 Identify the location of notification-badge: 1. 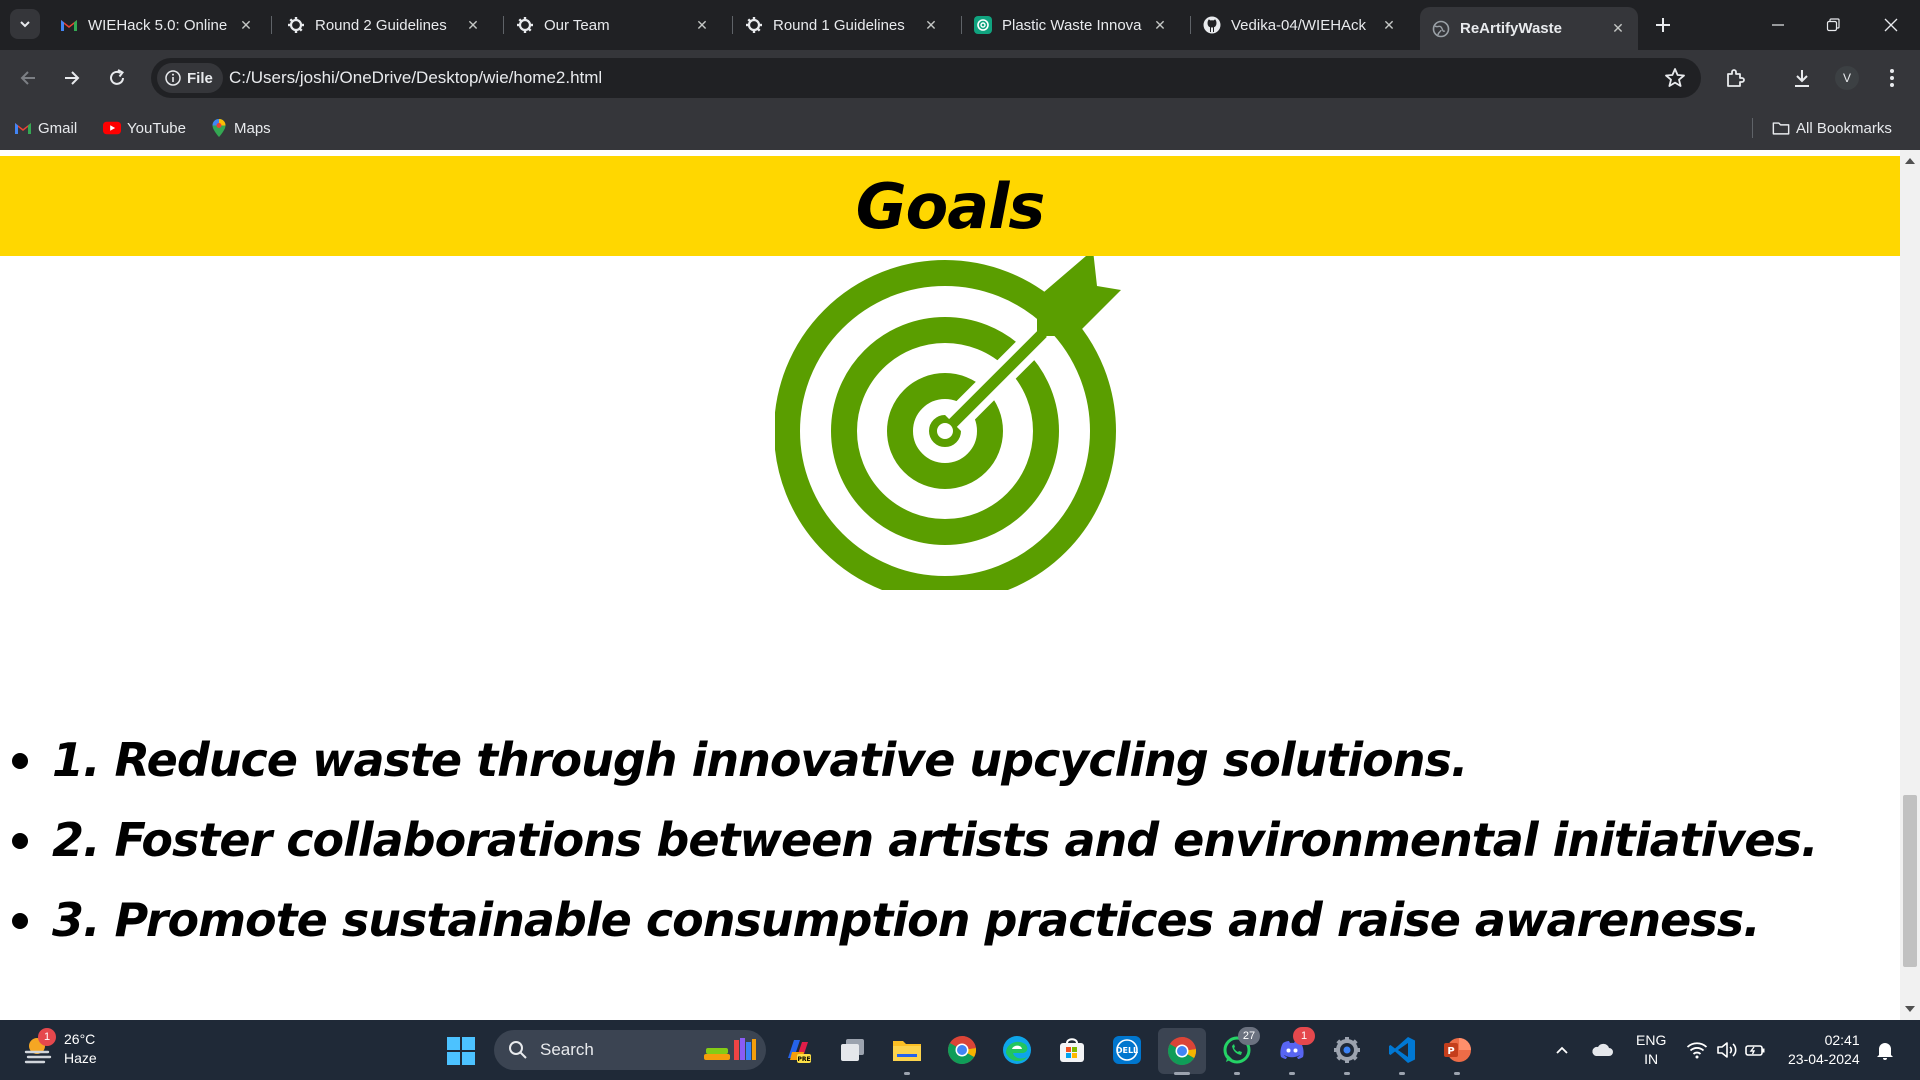
(1304, 1036).